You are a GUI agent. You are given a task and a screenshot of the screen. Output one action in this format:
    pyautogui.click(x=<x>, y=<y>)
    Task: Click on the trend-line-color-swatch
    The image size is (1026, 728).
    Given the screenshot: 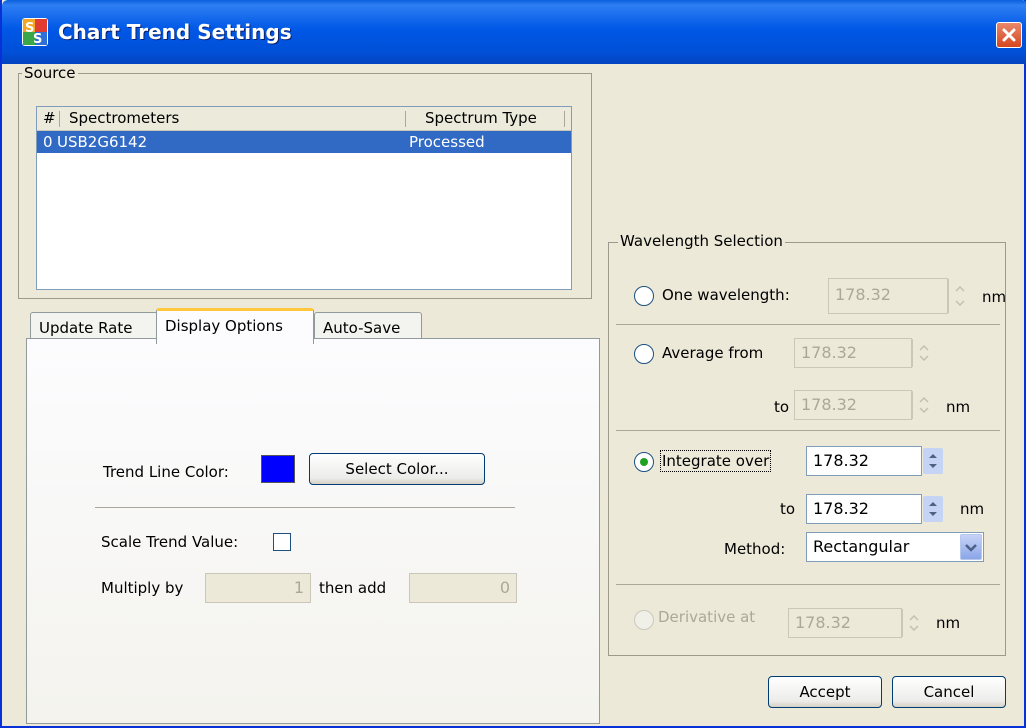 What is the action you would take?
    pyautogui.click(x=278, y=469)
    